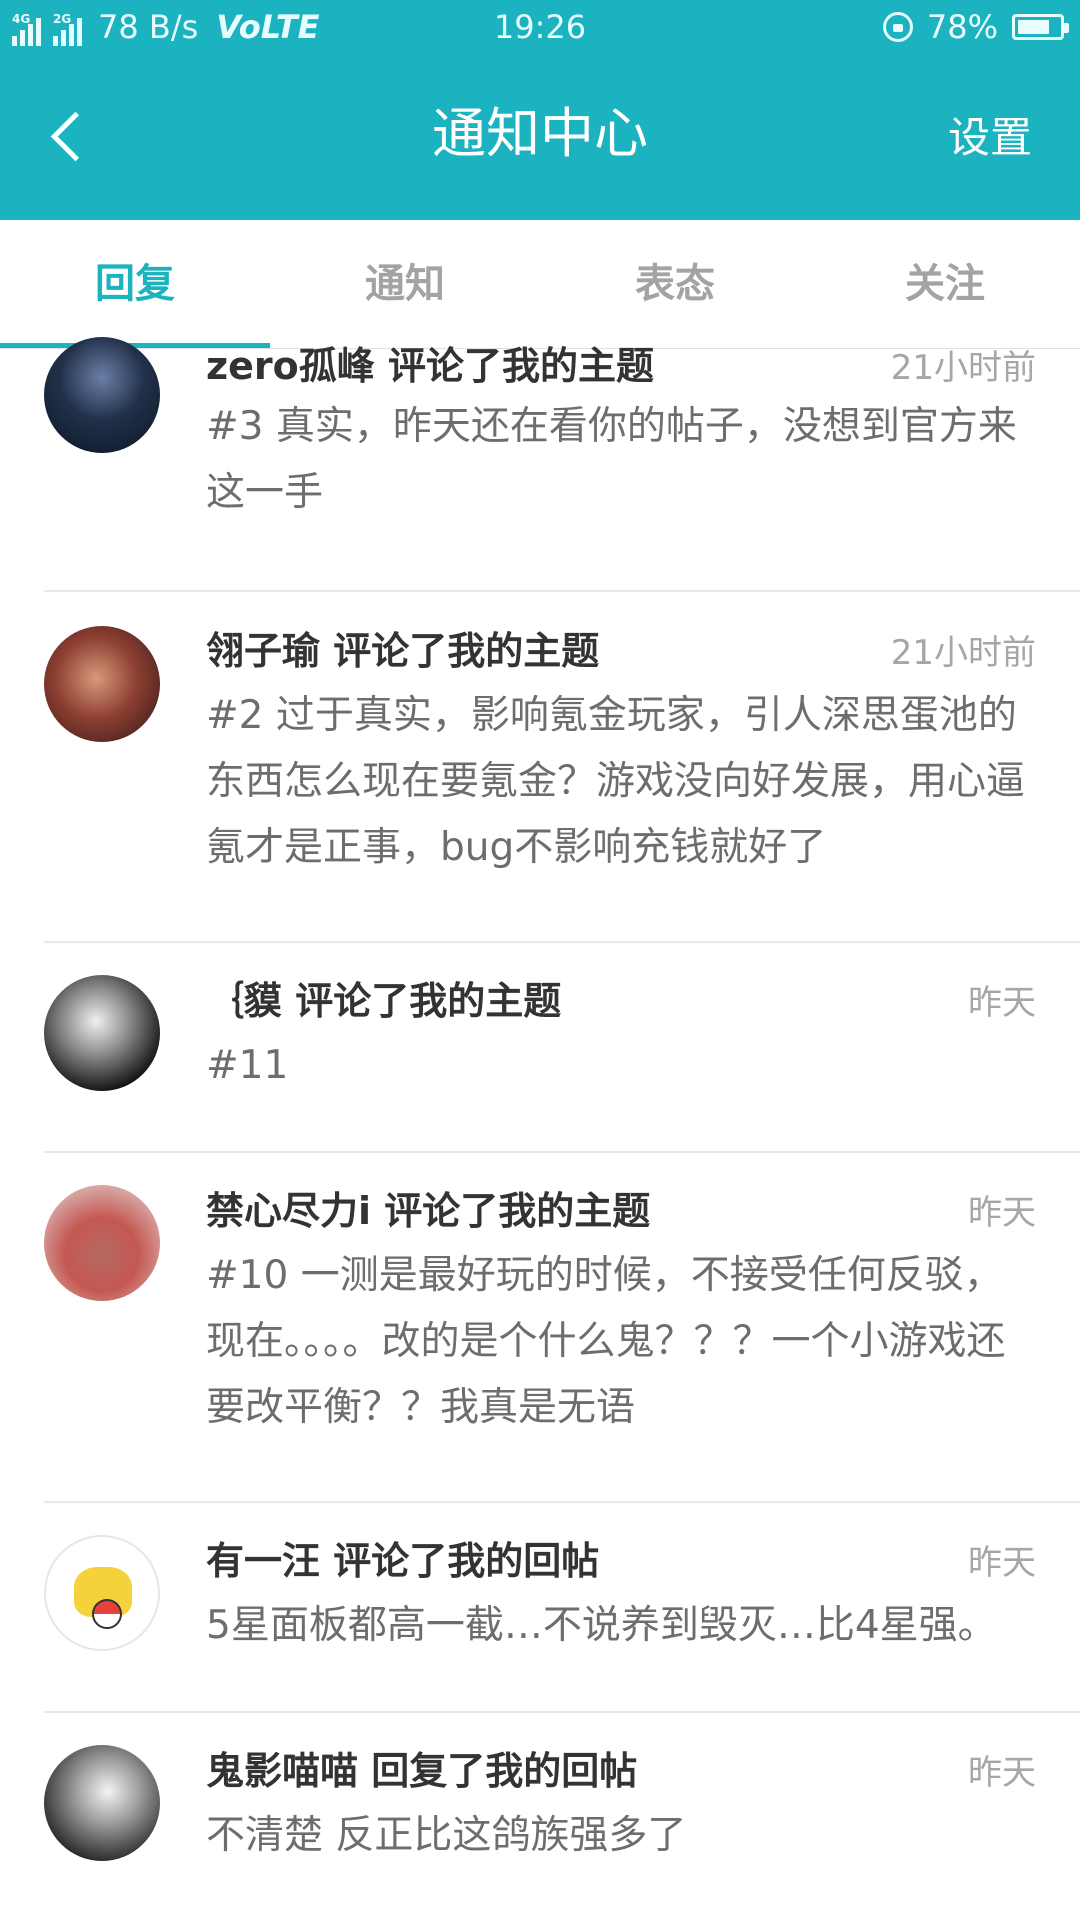  I want to click on notification-title: ｛貘 评论了我的主题, so click(384, 1001).